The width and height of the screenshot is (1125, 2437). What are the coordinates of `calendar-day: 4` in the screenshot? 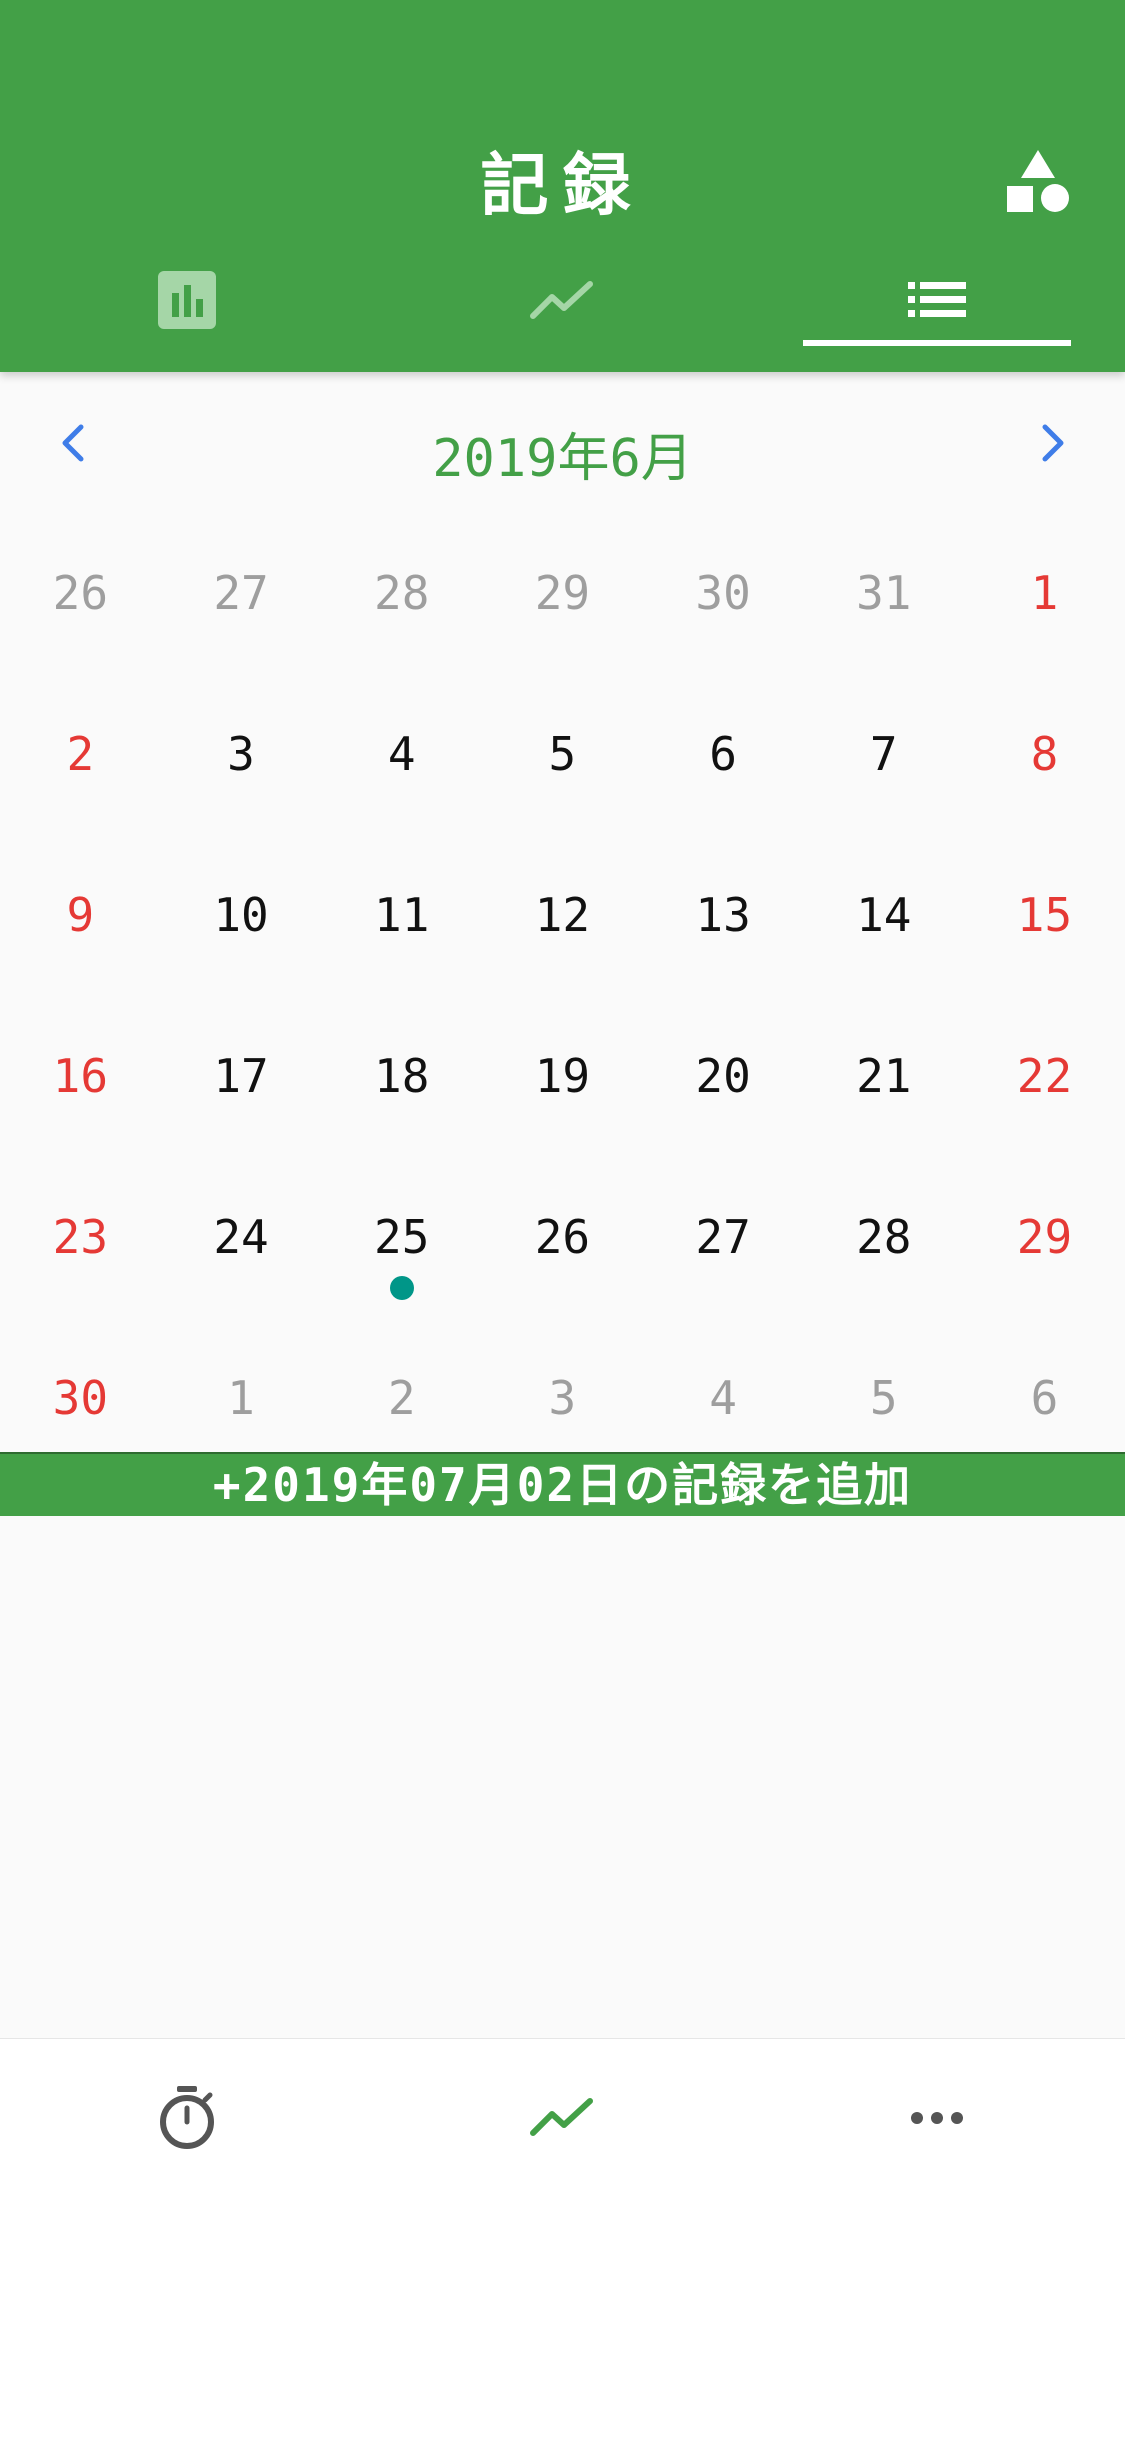 It's located at (401, 759).